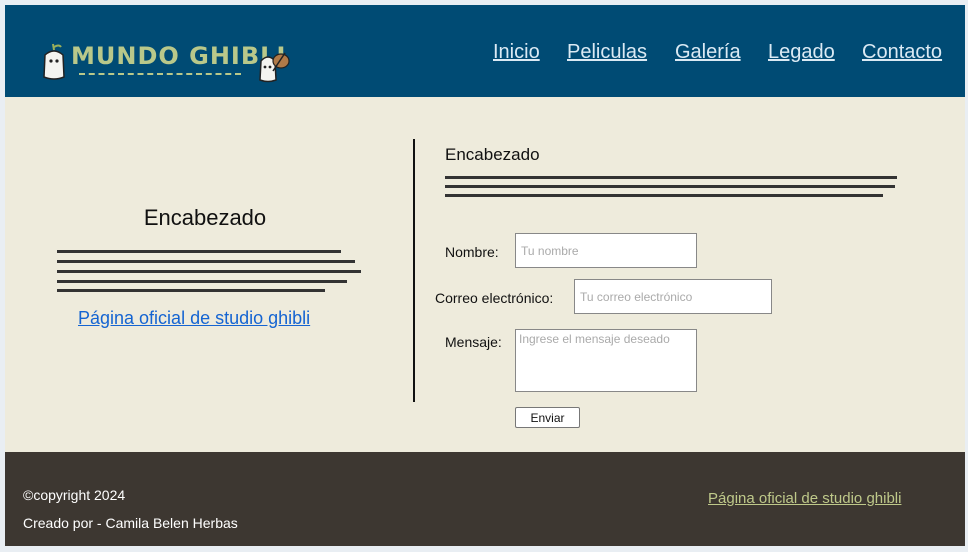 The image size is (968, 552). Describe the element at coordinates (205, 217) in the screenshot. I see `left-heading: Encabezado` at that location.